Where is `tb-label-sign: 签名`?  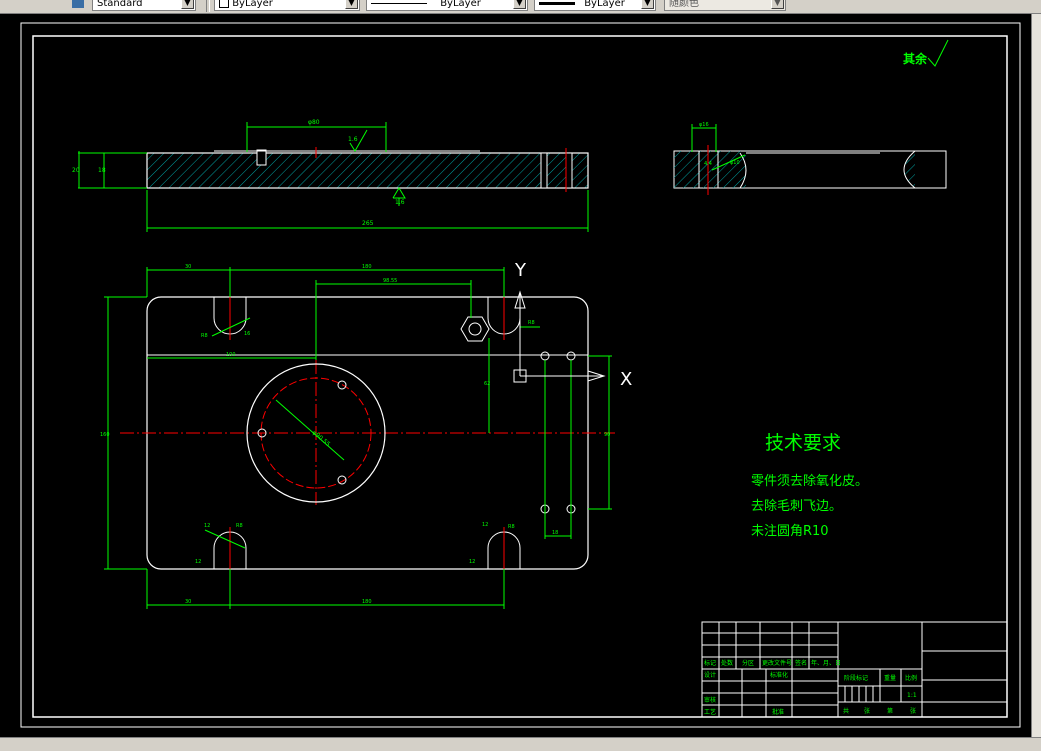
tb-label-sign: 签名 is located at coordinates (801, 663).